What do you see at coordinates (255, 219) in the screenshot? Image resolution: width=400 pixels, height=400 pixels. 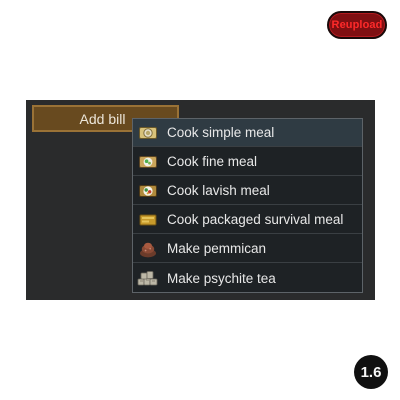 I see `menu-item-label: Cook packaged survival meal` at bounding box center [255, 219].